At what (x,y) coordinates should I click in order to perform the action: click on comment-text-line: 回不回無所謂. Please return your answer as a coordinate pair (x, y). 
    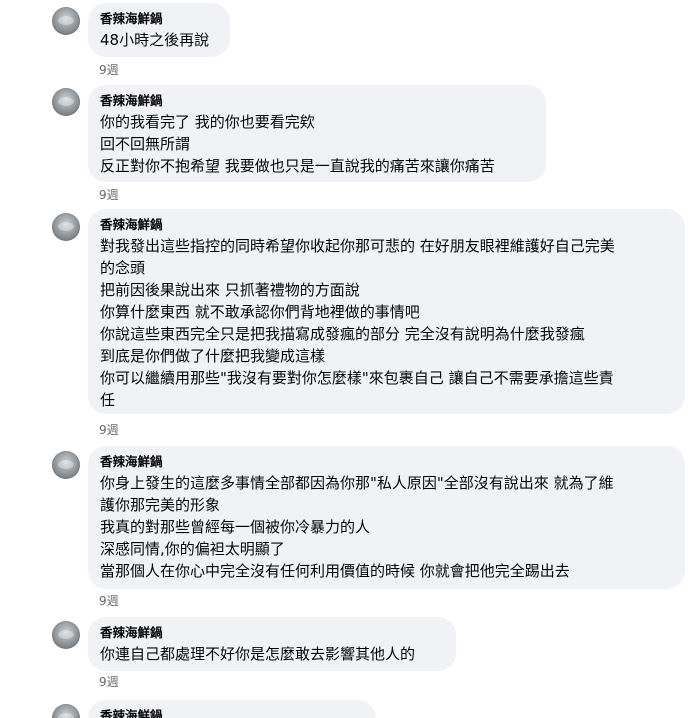
    Looking at the image, I should click on (145, 144).